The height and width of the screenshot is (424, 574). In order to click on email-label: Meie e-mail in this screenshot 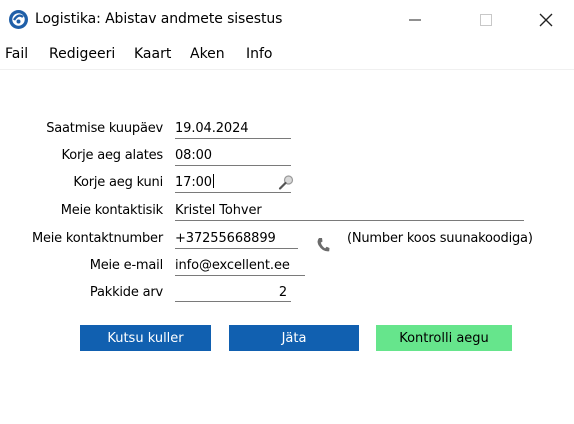, I will do `click(126, 265)`.